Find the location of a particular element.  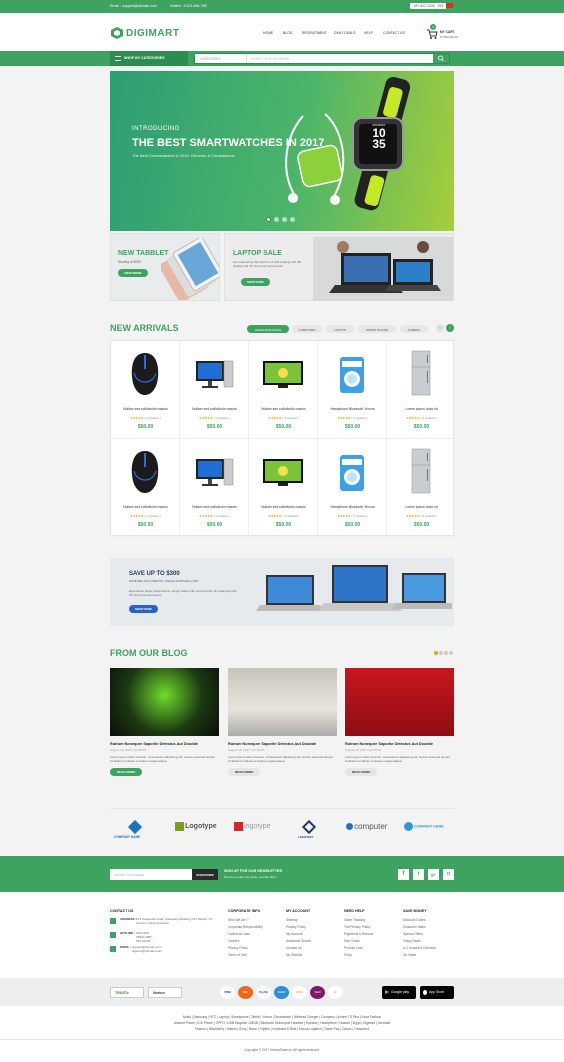

footer-link: Corporate Responsibility is located at coordinates (245, 927).